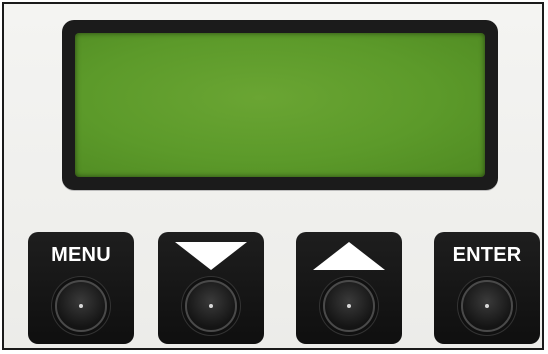 This screenshot has width=548, height=354. What do you see at coordinates (487, 255) in the screenshot?
I see `enter-label: ENTER` at bounding box center [487, 255].